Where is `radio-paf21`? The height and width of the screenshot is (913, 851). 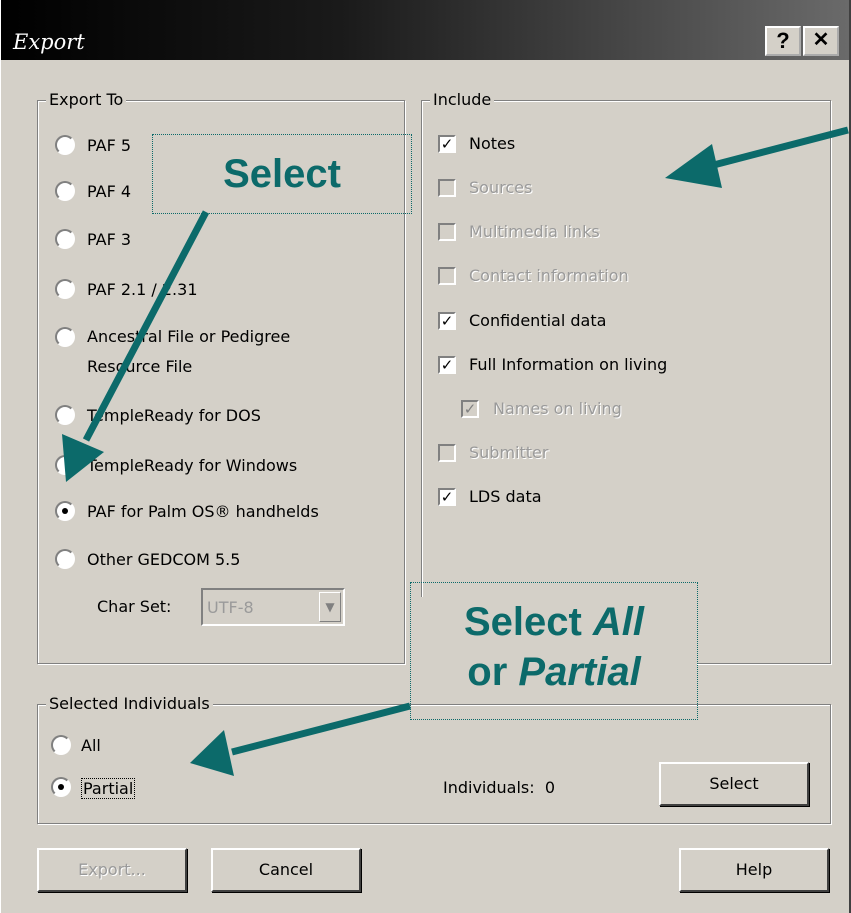 radio-paf21 is located at coordinates (65, 289).